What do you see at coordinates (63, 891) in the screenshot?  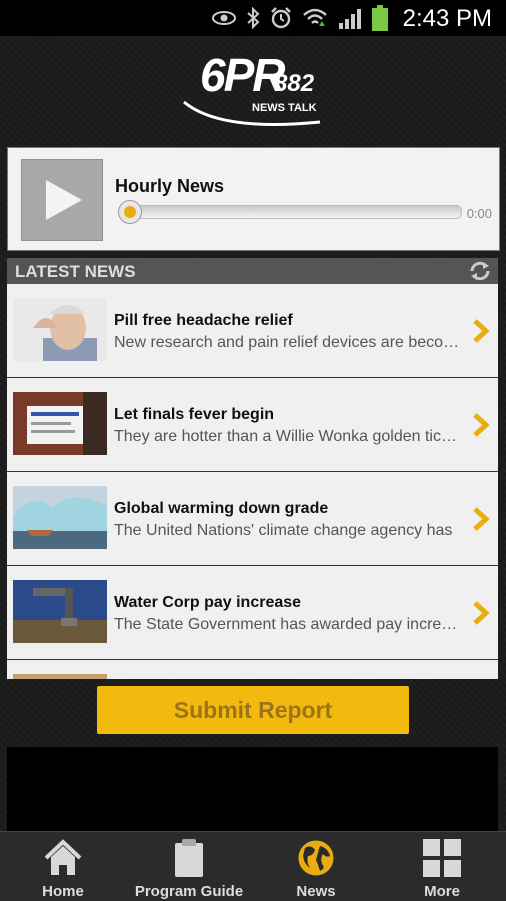 I see `nav-home-label: Home` at bounding box center [63, 891].